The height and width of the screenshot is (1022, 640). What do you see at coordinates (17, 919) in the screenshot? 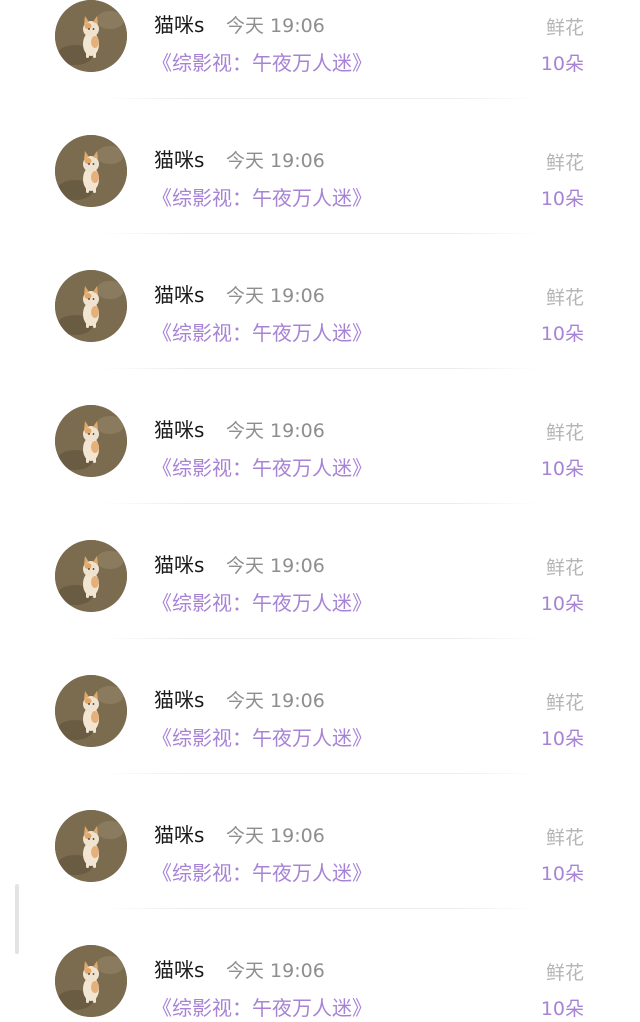
I see `scrollbar` at bounding box center [17, 919].